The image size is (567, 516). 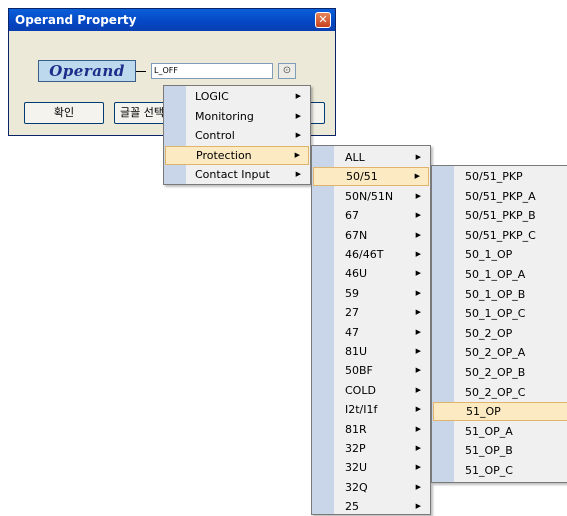 I want to click on protection-menu-item: 46U ▶, so click(x=371, y=273).